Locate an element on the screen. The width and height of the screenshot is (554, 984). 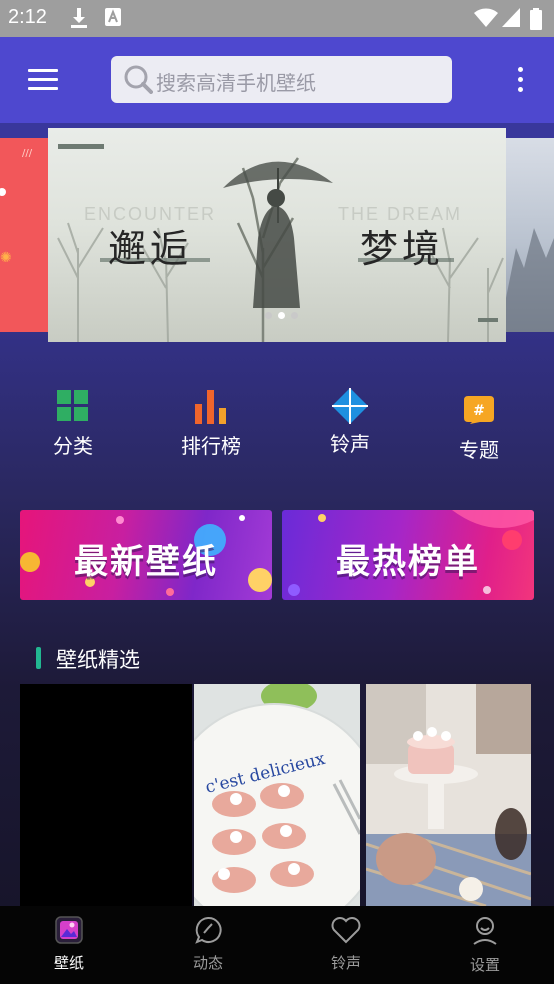
chat-bubble-icon is located at coordinates (208, 930).